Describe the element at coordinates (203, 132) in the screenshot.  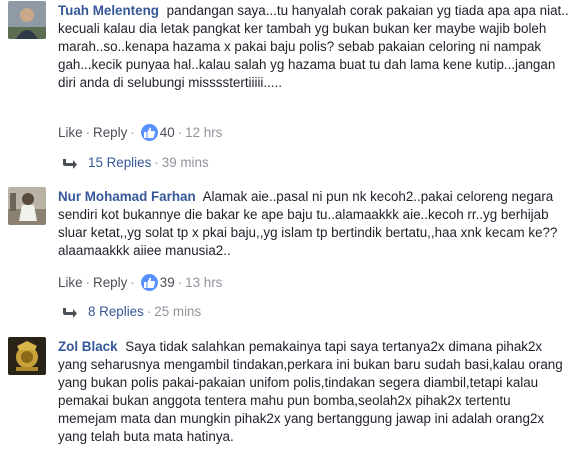
I see `comment-time: 12 hrs` at that location.